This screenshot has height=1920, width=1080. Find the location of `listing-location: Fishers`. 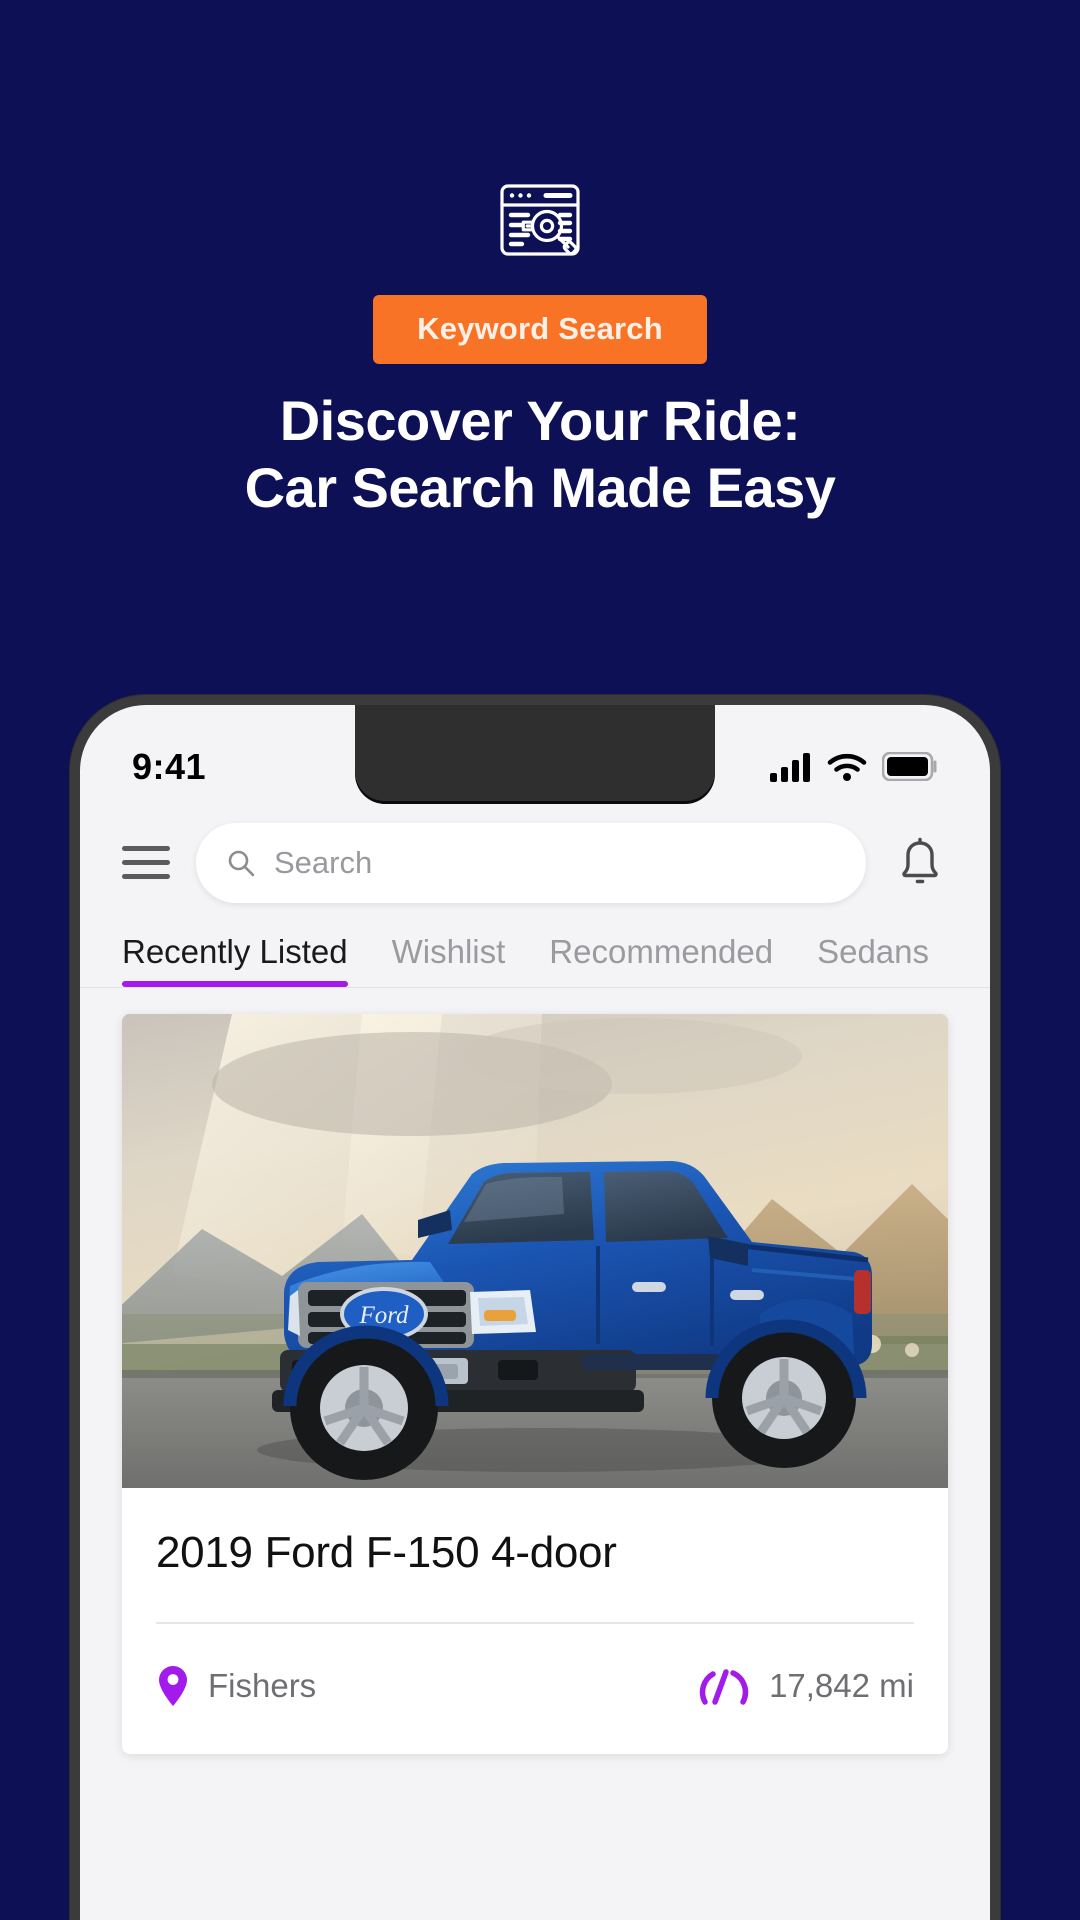

listing-location: Fishers is located at coordinates (236, 1686).